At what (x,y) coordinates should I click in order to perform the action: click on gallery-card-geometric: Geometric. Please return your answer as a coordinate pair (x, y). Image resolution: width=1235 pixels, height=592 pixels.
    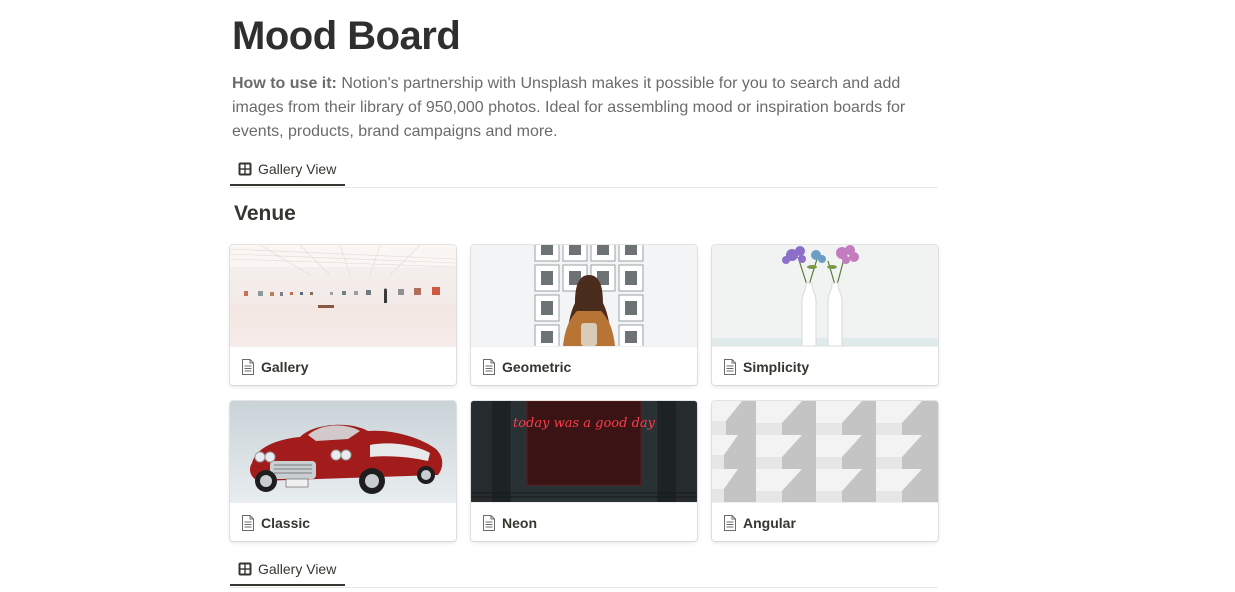
    Looking at the image, I should click on (584, 315).